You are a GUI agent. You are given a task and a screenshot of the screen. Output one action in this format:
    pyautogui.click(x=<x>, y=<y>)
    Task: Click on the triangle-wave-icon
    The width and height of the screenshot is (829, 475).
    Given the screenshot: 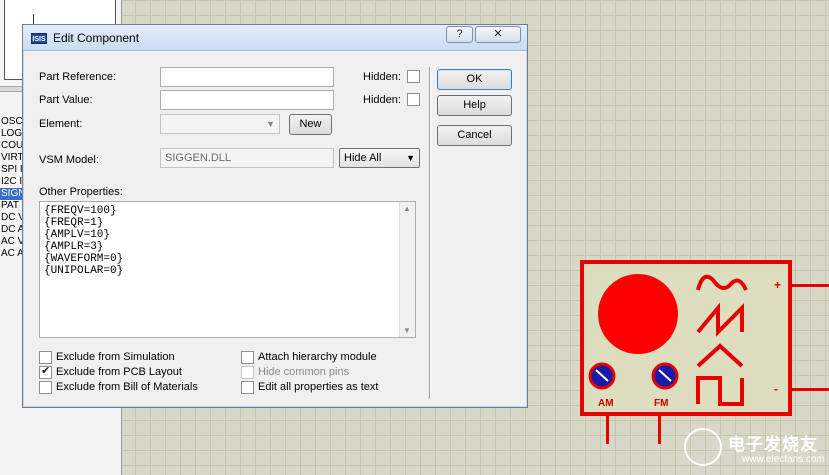 What is the action you would take?
    pyautogui.click(x=720, y=355)
    